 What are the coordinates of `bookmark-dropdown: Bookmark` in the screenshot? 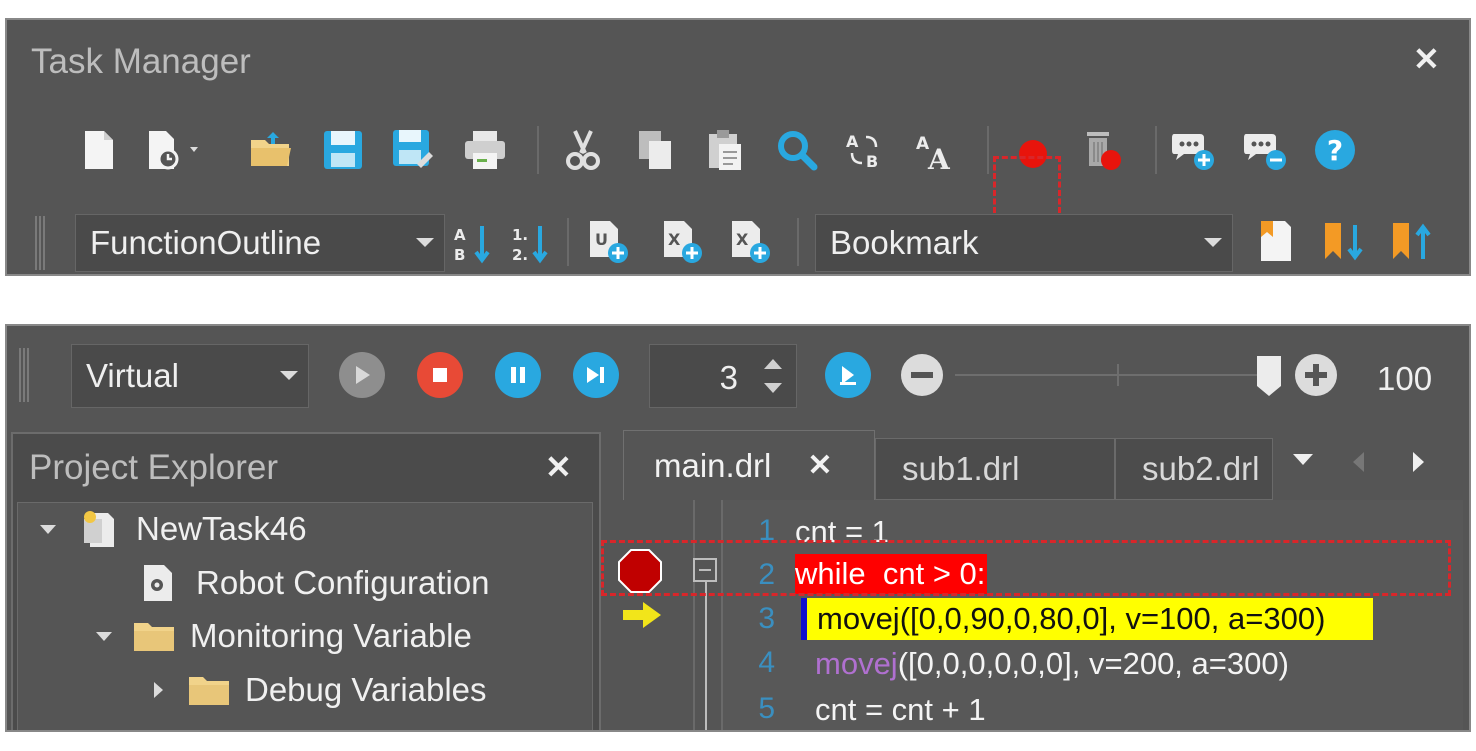 It's located at (1024, 243).